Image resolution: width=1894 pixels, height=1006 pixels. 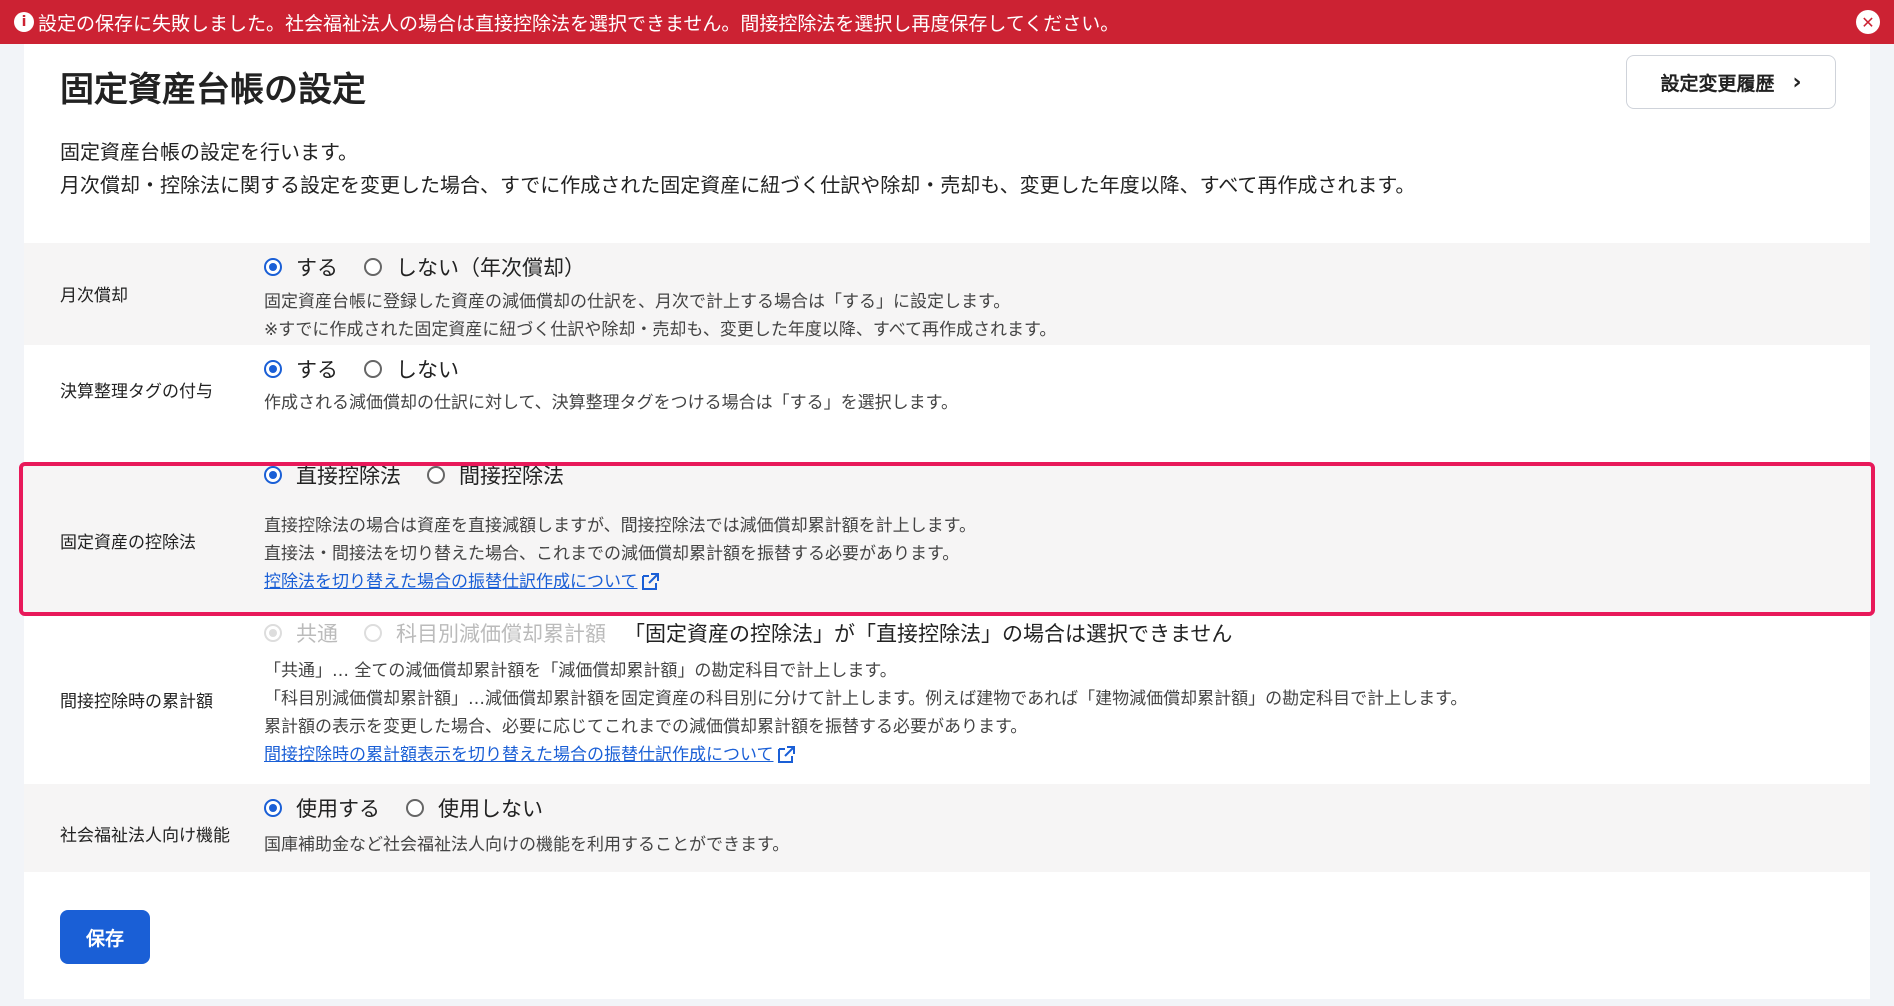 What do you see at coordinates (519, 755) in the screenshot?
I see `link-text: 間接控除時の累計額表示を切り替えた場合の振替仕訳作成について` at bounding box center [519, 755].